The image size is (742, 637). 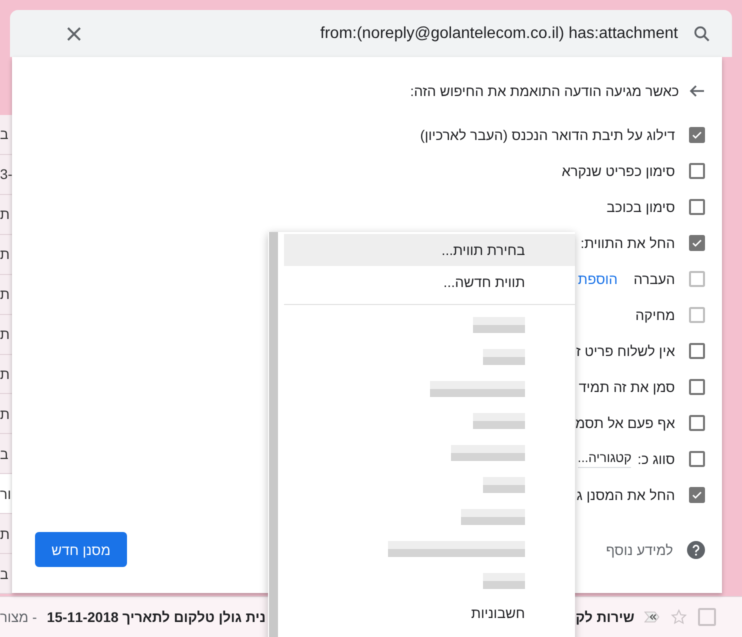 What do you see at coordinates (656, 459) in the screenshot?
I see `option-label: סווג כ:` at bounding box center [656, 459].